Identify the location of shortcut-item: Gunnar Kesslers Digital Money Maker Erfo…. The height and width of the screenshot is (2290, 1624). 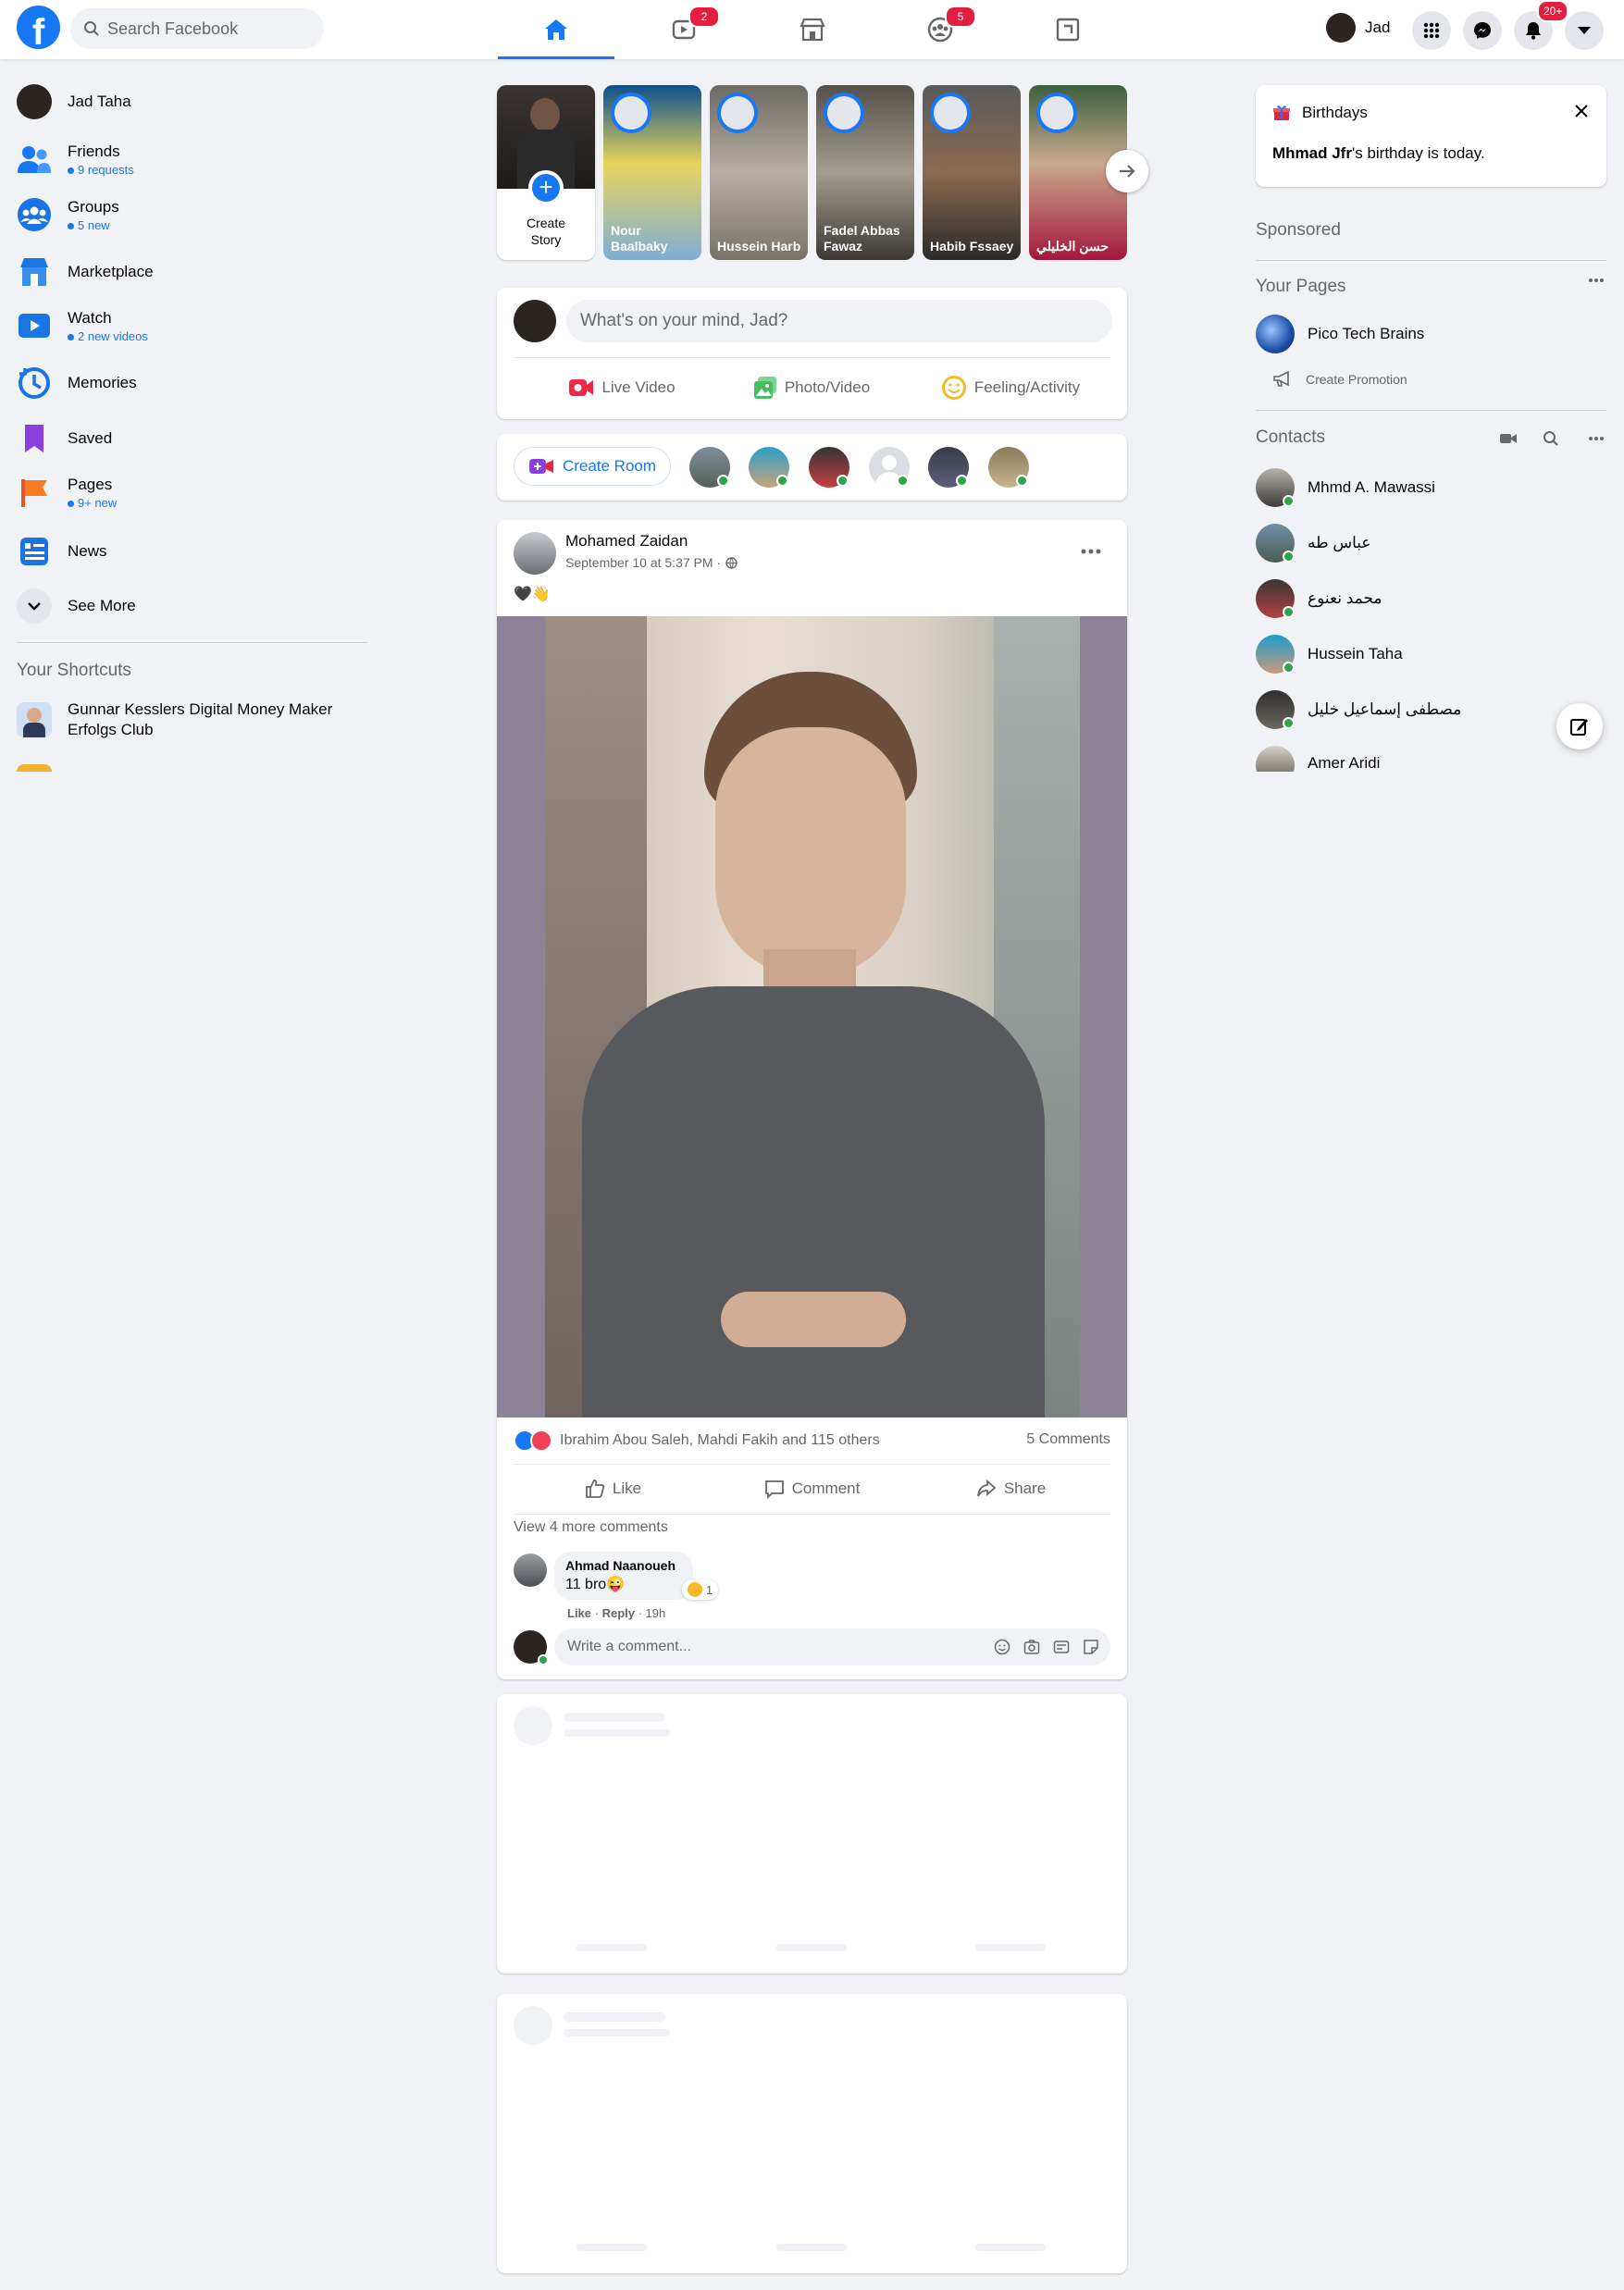
(192, 719).